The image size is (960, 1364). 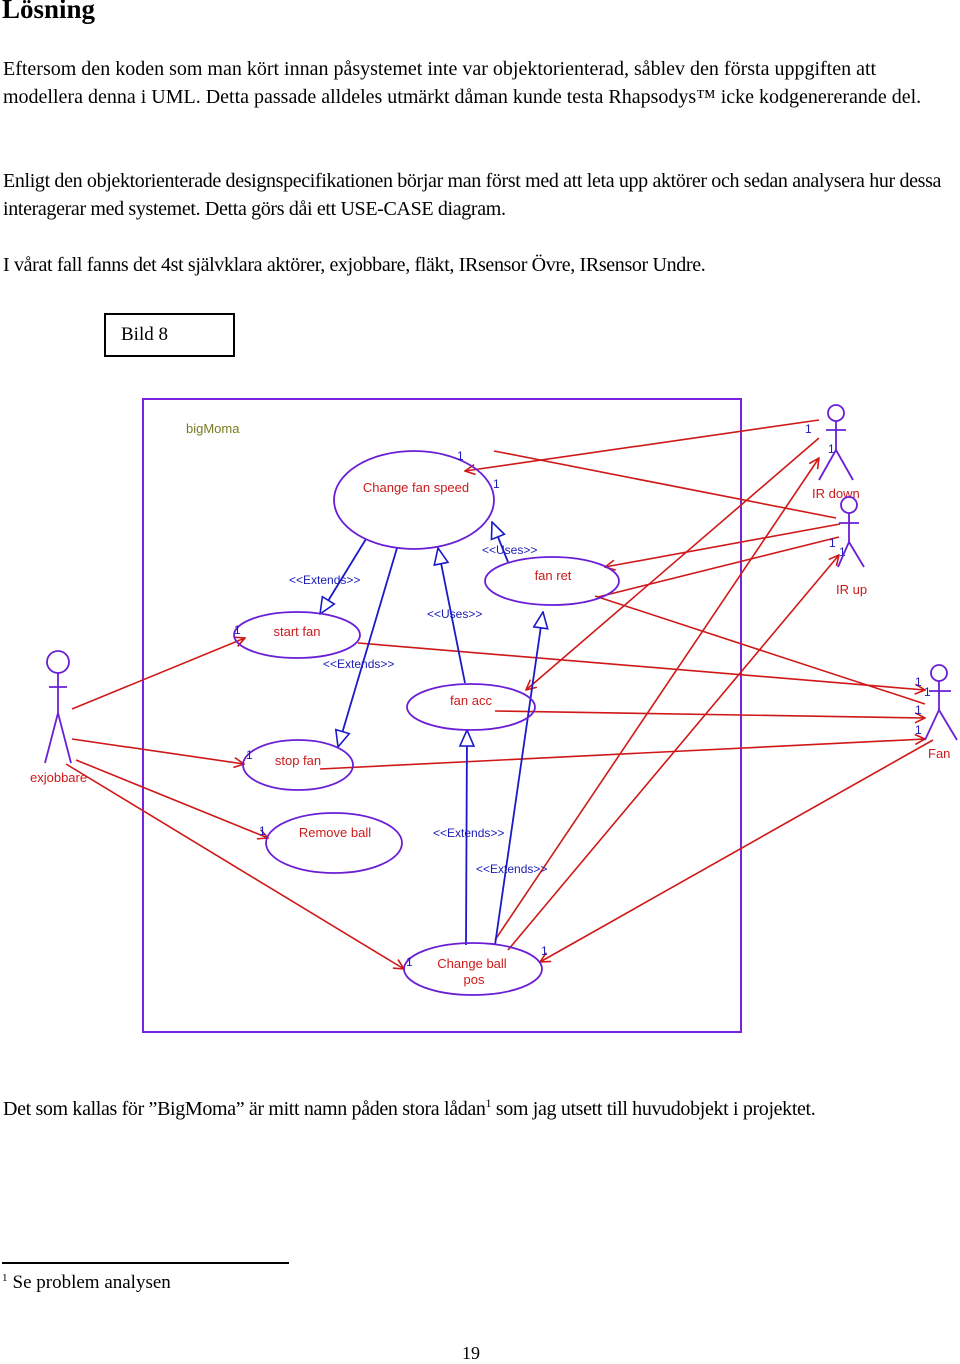 What do you see at coordinates (144, 334) in the screenshot?
I see `figure-caption: Bild 8` at bounding box center [144, 334].